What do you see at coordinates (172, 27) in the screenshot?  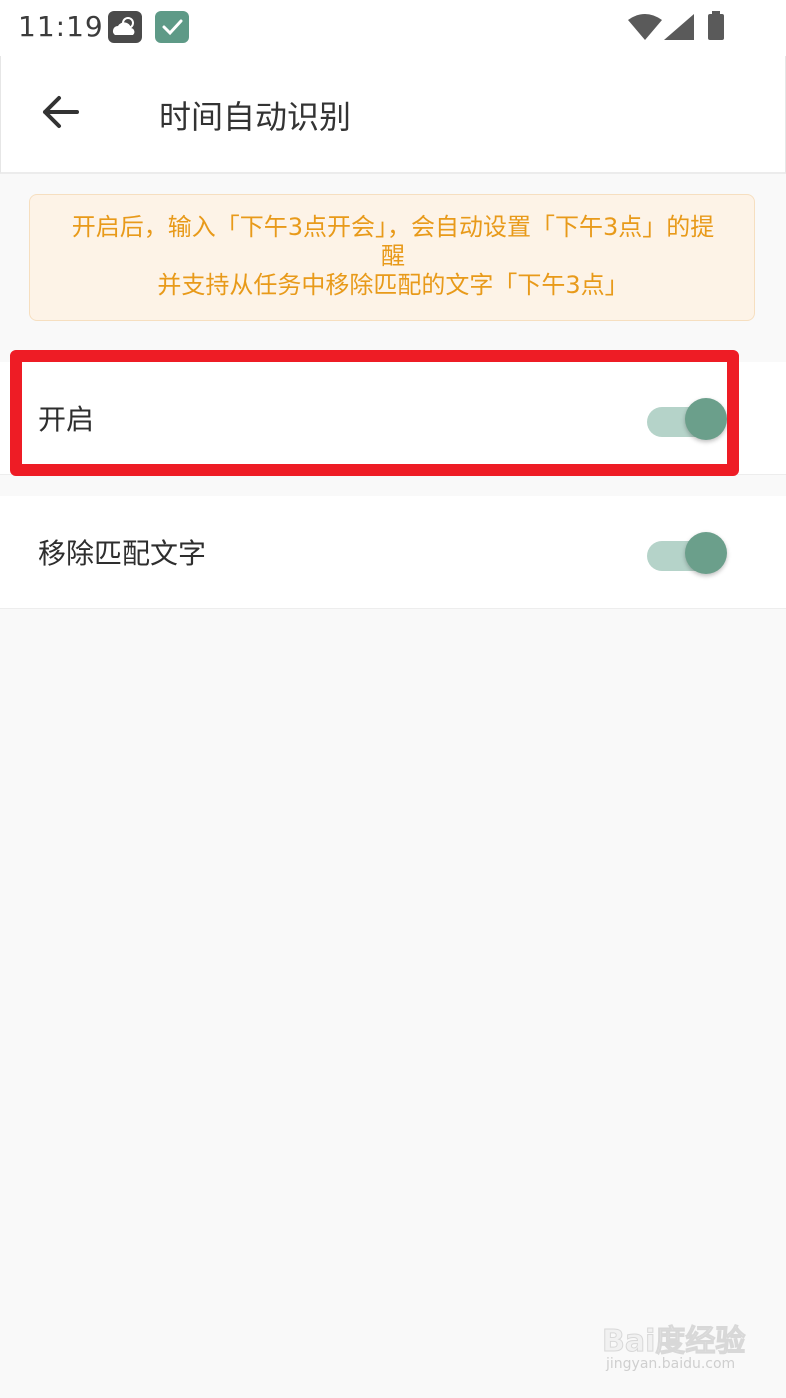 I see `app-check-icon` at bounding box center [172, 27].